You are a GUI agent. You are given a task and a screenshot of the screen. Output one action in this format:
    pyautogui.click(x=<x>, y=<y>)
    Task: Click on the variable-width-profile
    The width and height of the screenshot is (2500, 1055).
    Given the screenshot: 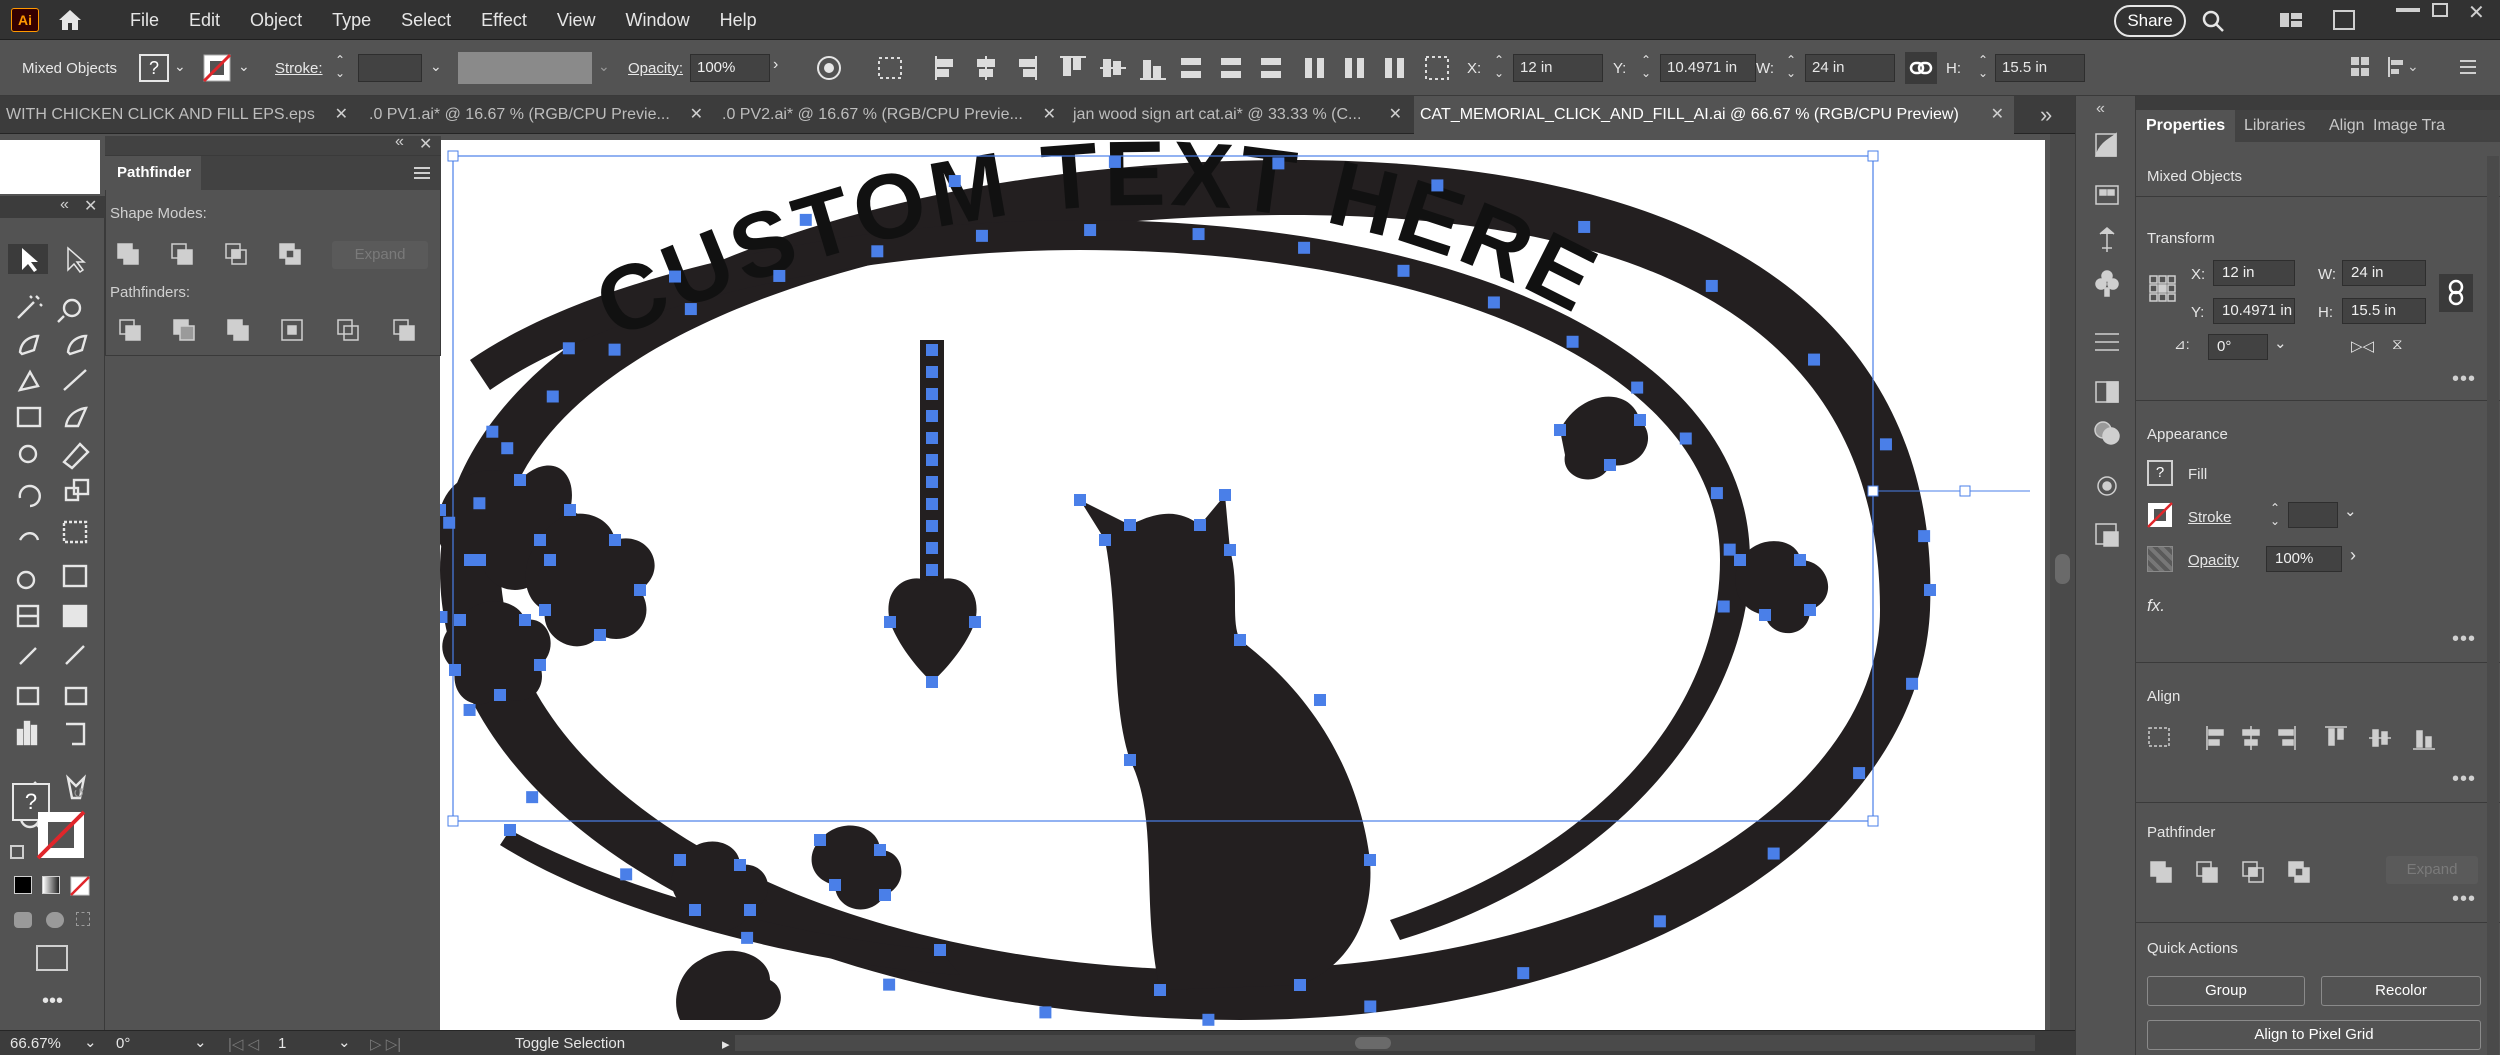 What is the action you would take?
    pyautogui.click(x=525, y=68)
    